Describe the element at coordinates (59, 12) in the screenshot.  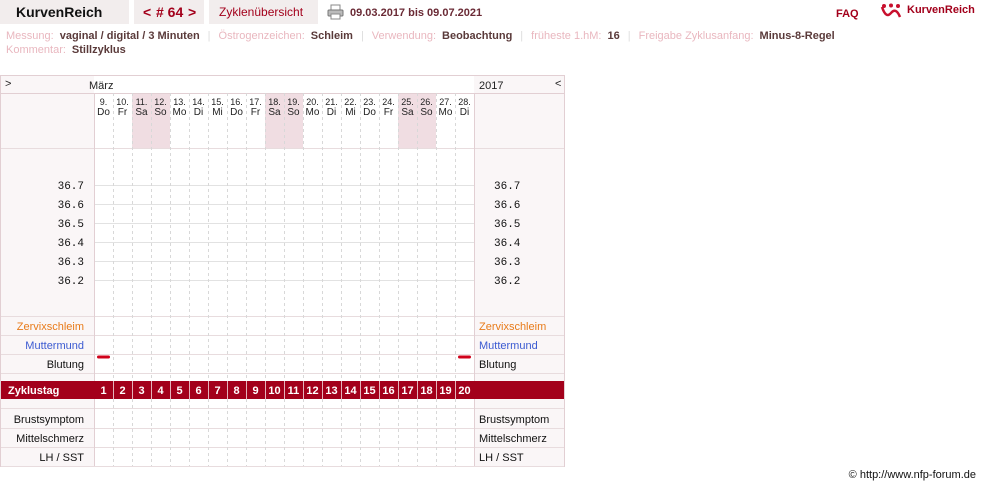
I see `brand-title: KurvenReich` at that location.